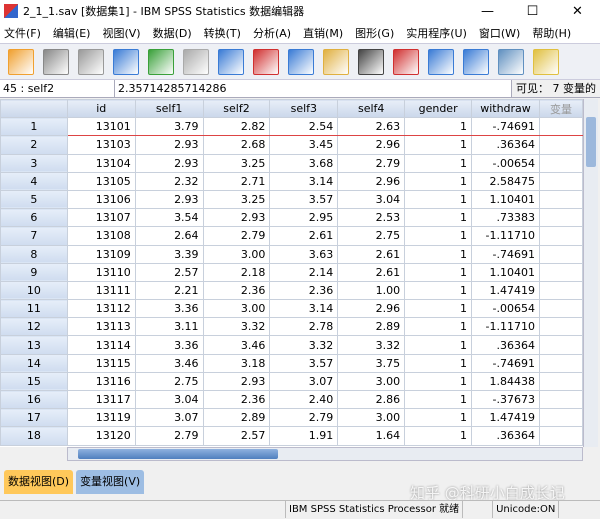 The height and width of the screenshot is (519, 600). I want to click on menu-item: 实用程序(U), so click(438, 33).